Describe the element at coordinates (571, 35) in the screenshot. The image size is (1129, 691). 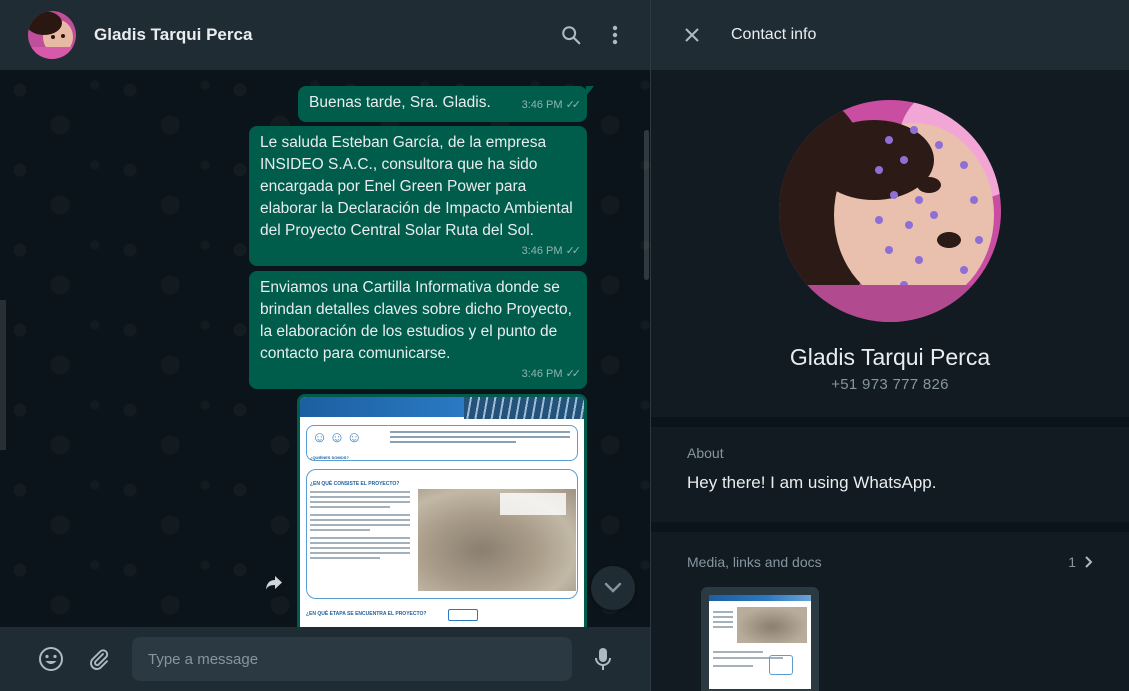
I see `search-icon` at that location.